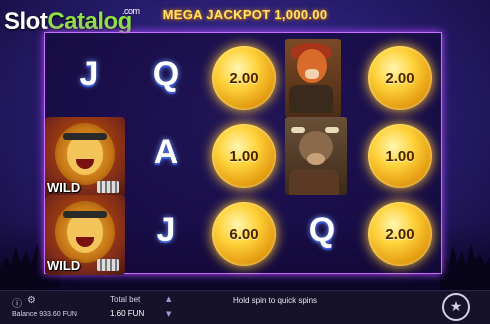  I want to click on arrow-up-icon: ▲, so click(168, 299).